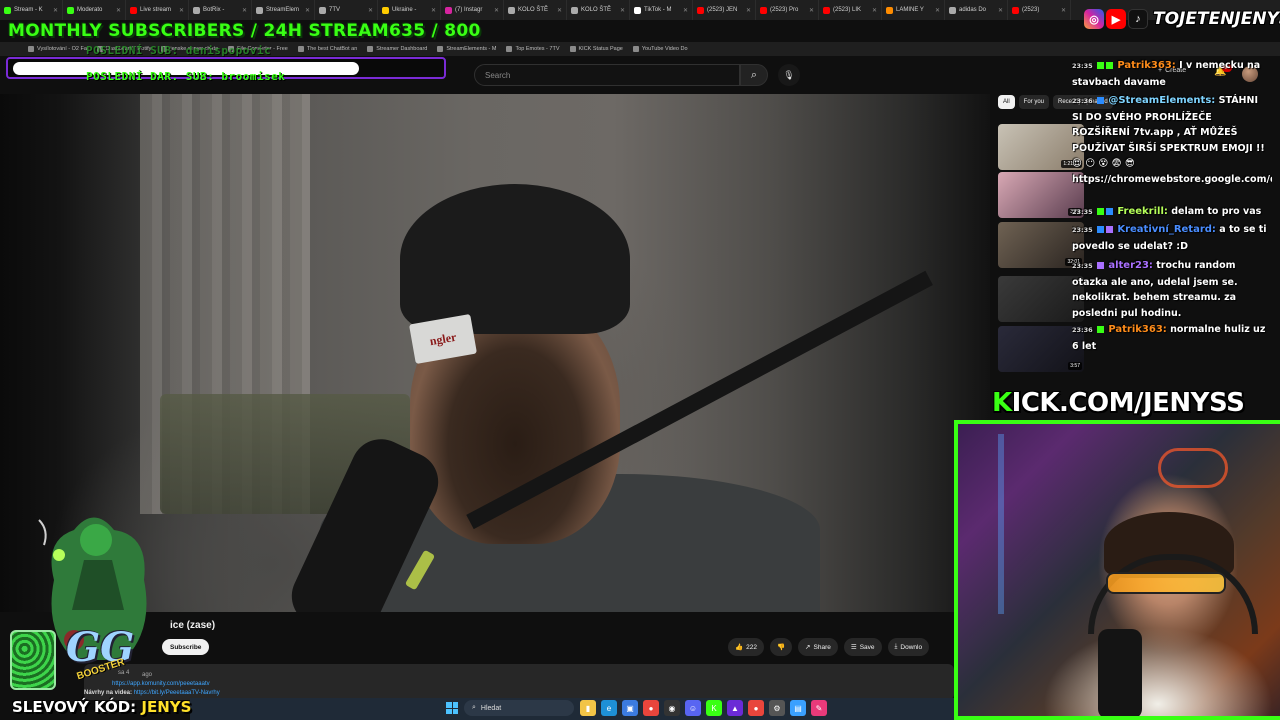 This screenshot has width=1280, height=720. Describe the element at coordinates (600, 49) in the screenshot. I see `bookmark-label: KICK Status Page` at that location.